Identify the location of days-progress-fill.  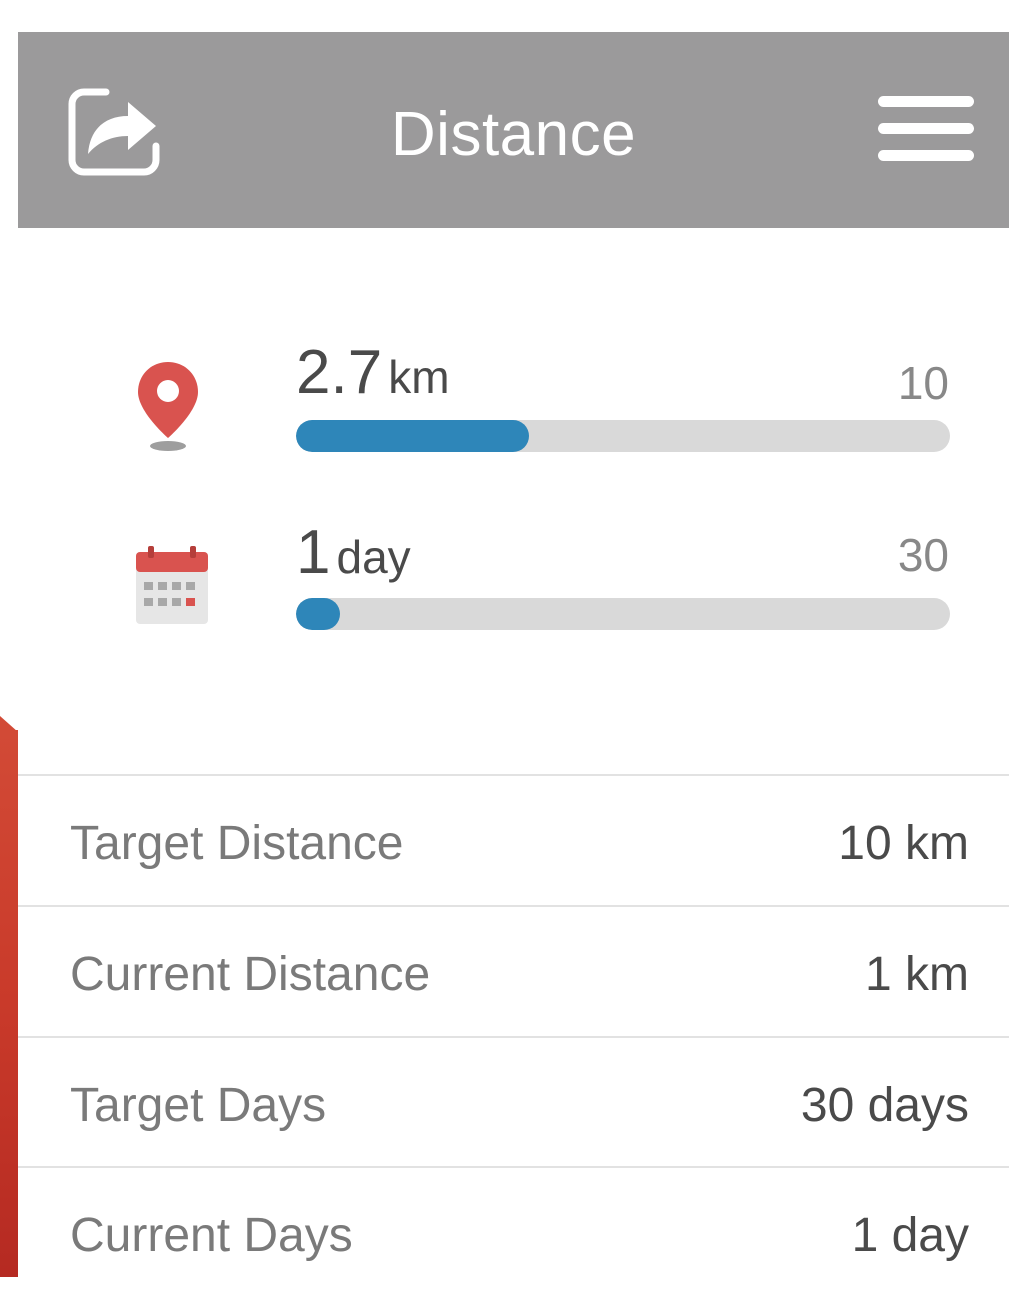
(318, 614).